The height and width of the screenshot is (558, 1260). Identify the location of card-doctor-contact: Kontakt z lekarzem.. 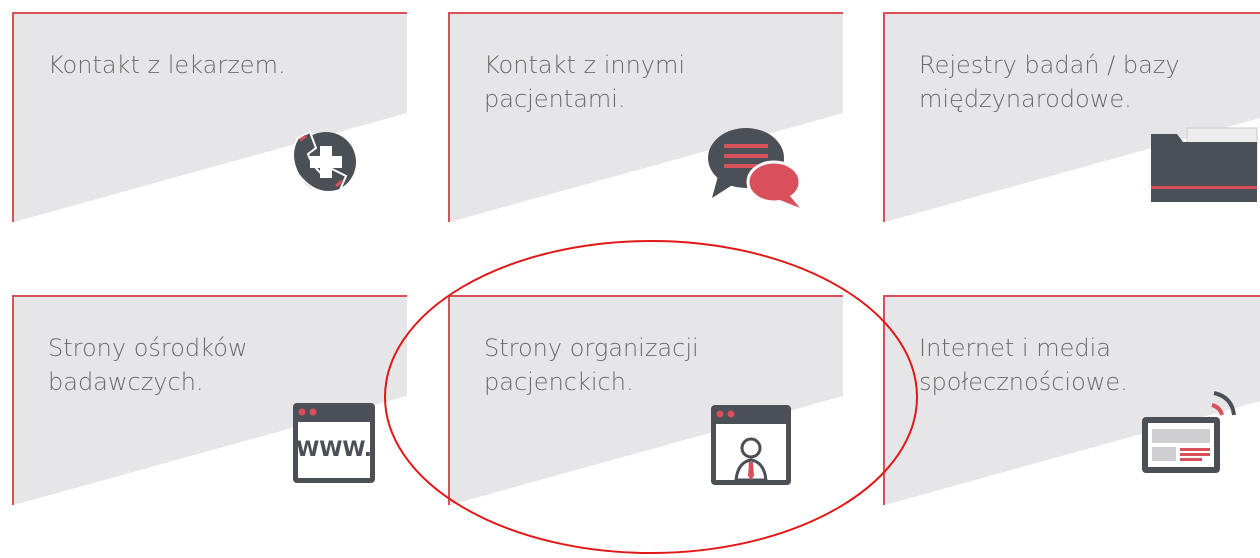
(209, 117).